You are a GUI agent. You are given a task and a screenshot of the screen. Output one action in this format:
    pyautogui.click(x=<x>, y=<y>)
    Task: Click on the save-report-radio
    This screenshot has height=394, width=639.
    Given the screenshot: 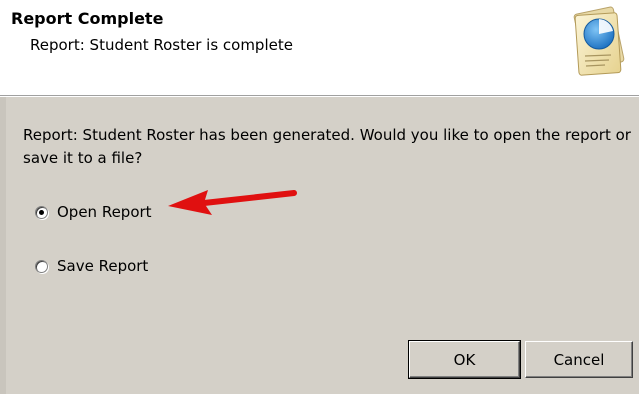 What is the action you would take?
    pyautogui.click(x=41, y=266)
    